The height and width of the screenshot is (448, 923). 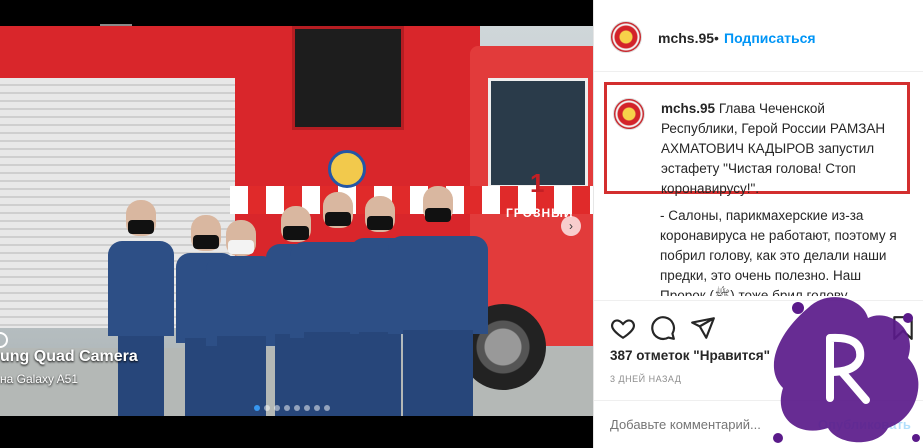 What do you see at coordinates (646, 379) in the screenshot?
I see `post-date: 3 ДНЕЙ НАЗАД` at bounding box center [646, 379].